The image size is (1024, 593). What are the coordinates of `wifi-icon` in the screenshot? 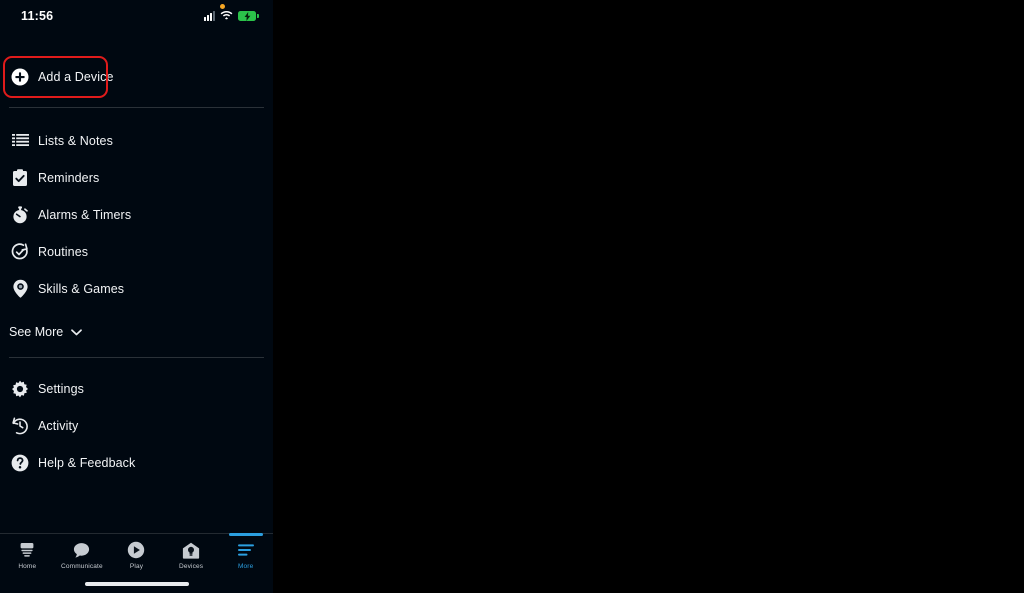 It's located at (226, 16).